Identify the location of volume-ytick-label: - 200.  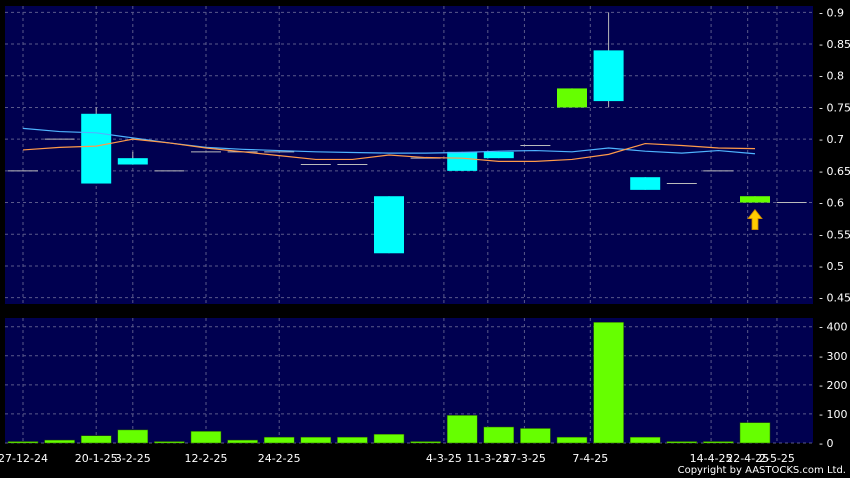
(833, 385).